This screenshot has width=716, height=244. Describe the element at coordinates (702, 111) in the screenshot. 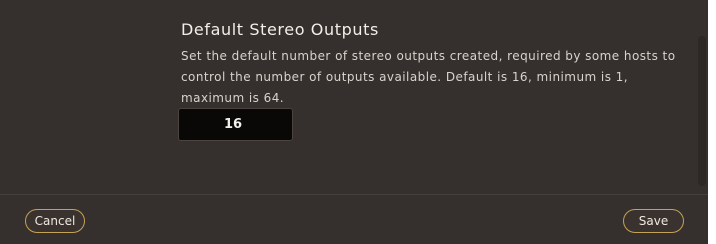

I see `scrollbar` at that location.